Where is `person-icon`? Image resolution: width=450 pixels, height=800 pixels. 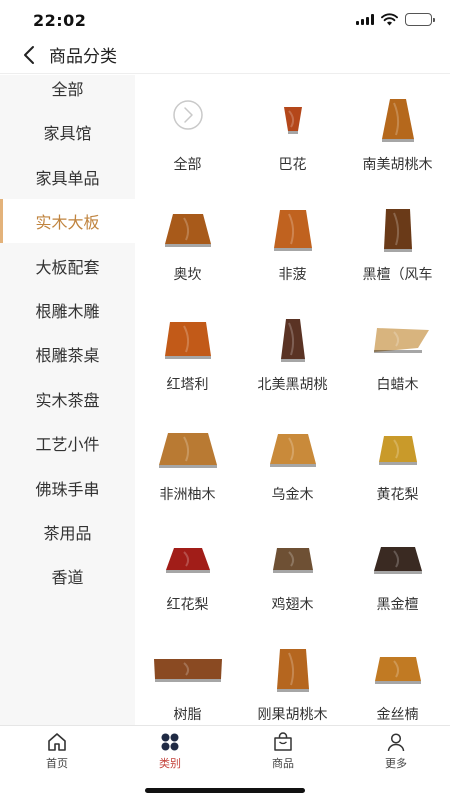
person-icon is located at coordinates (396, 742).